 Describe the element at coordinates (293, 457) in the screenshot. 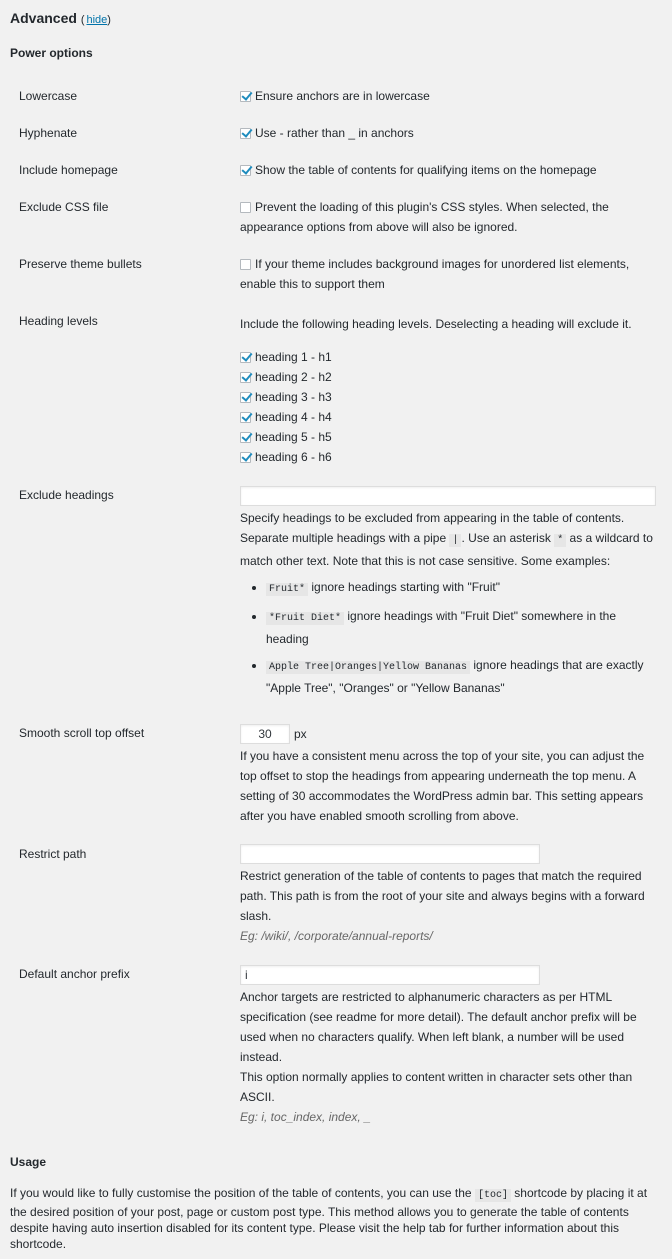

I see `heading-level-text: heading 6 - h6` at that location.